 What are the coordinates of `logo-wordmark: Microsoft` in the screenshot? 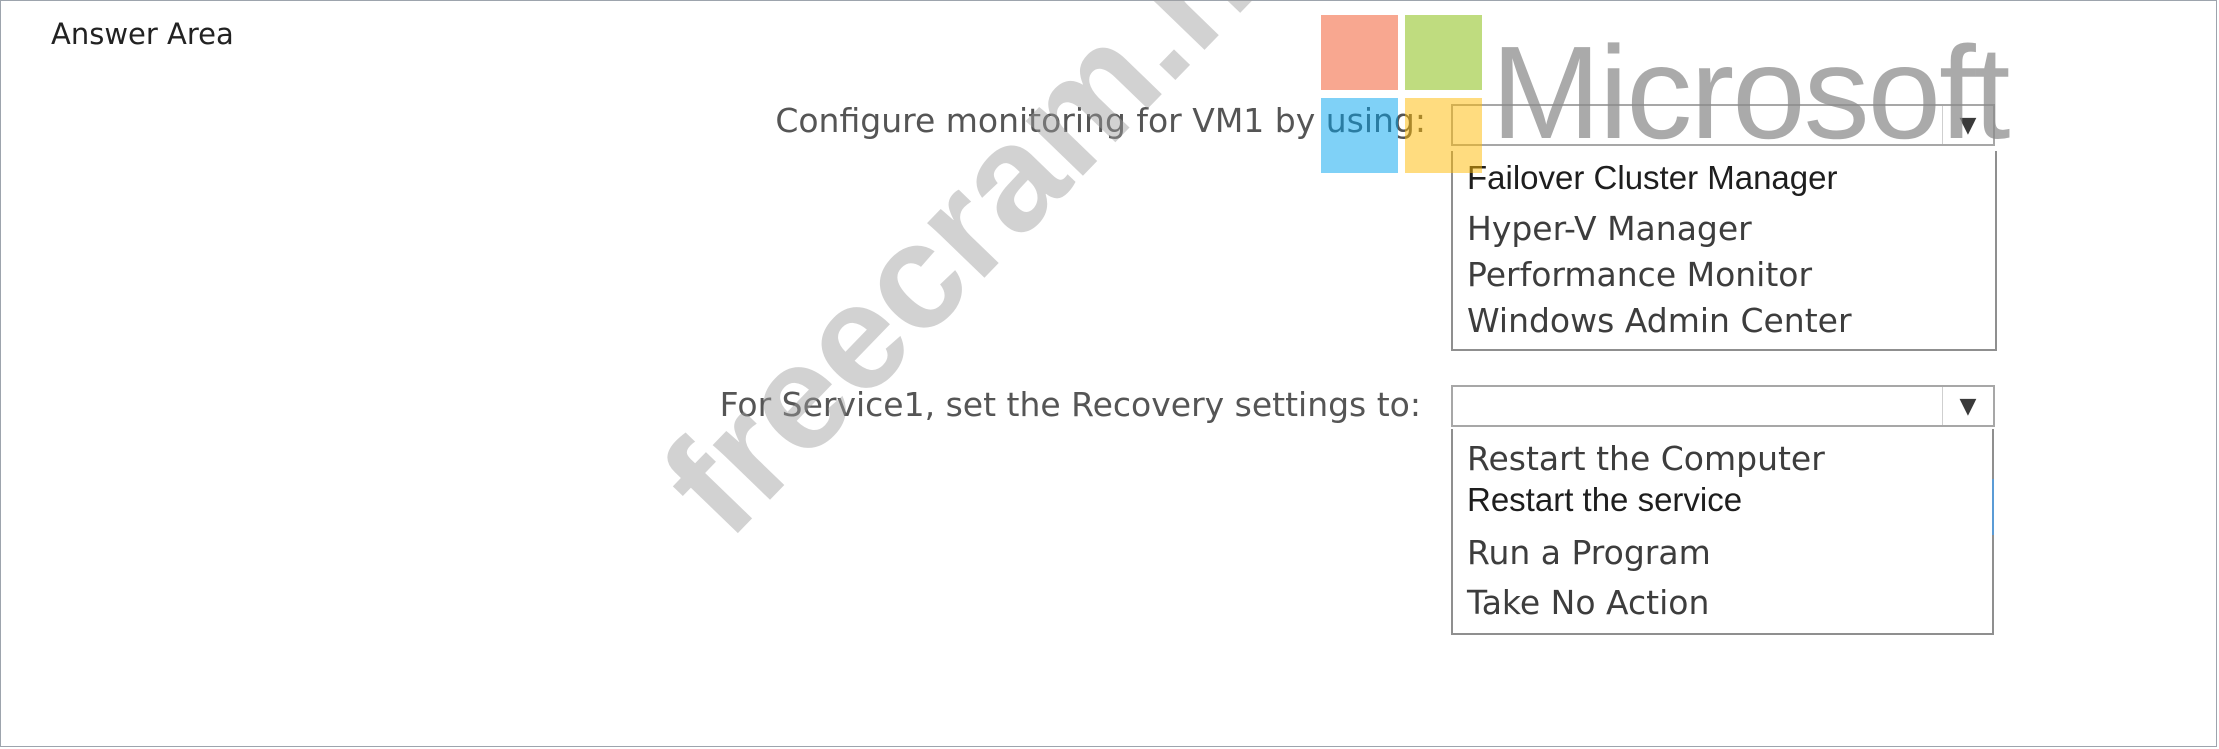 It's located at (1750, 92).